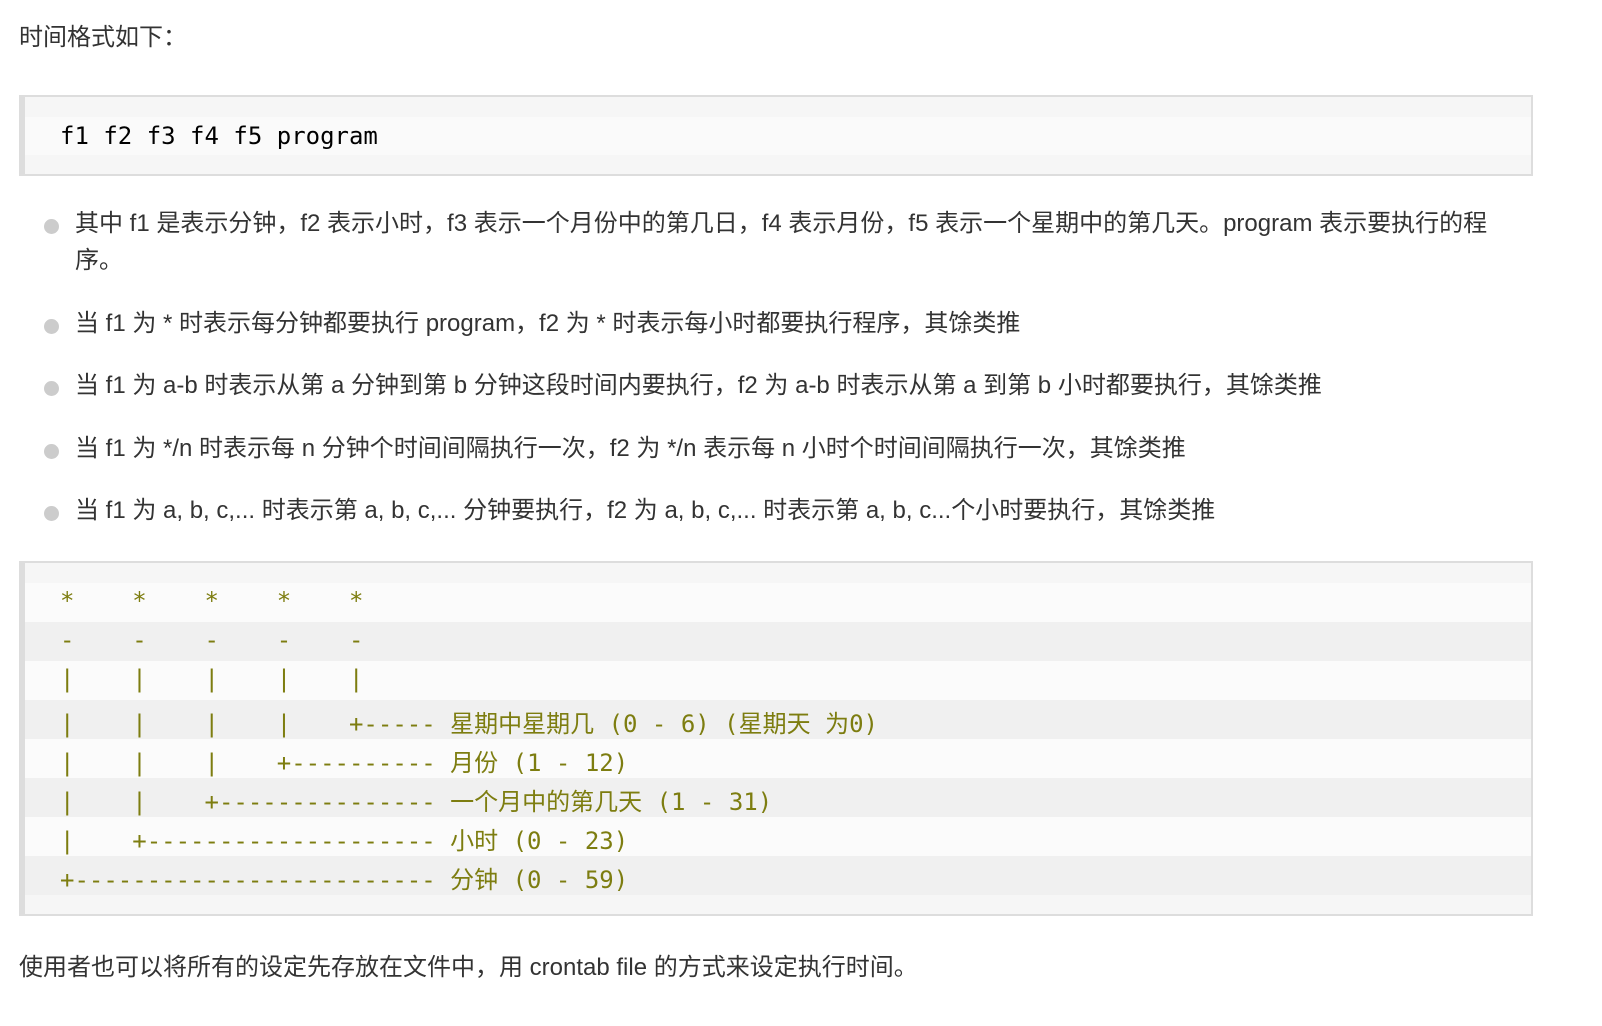 The image size is (1602, 1026). I want to click on diagram-line: - - - - -, so click(212, 640).